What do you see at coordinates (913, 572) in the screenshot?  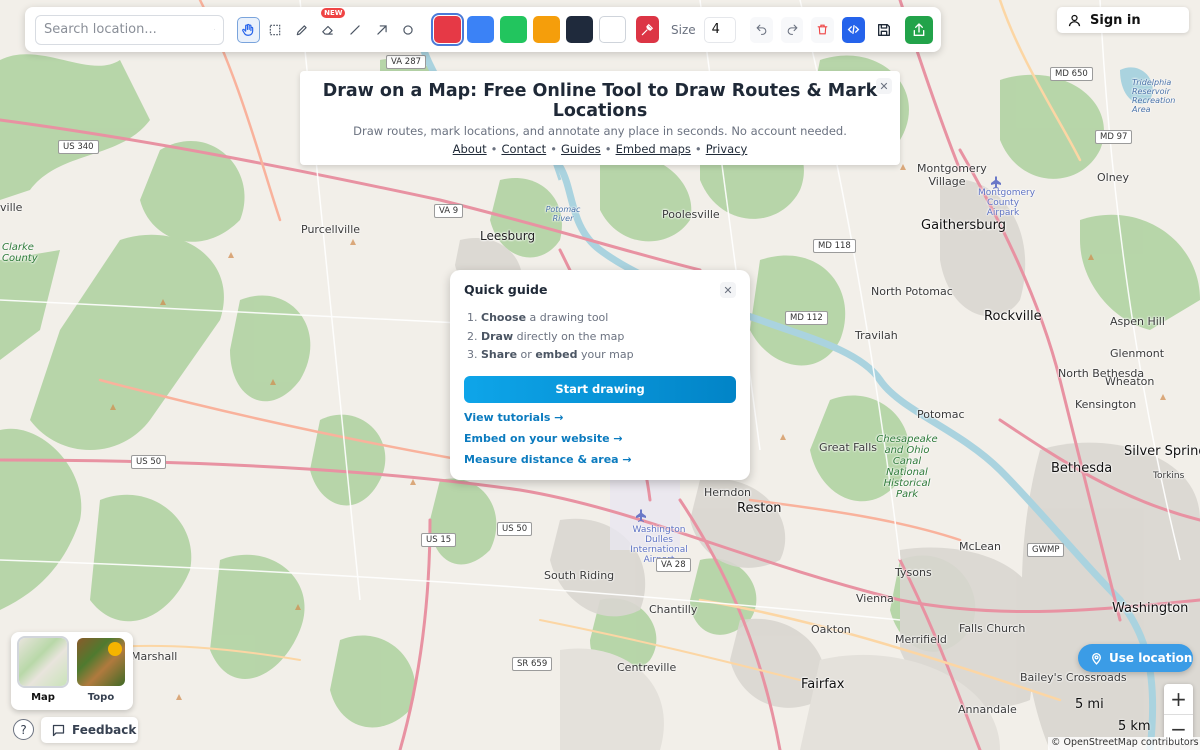 I see `map-label-tysons: Tysons` at bounding box center [913, 572].